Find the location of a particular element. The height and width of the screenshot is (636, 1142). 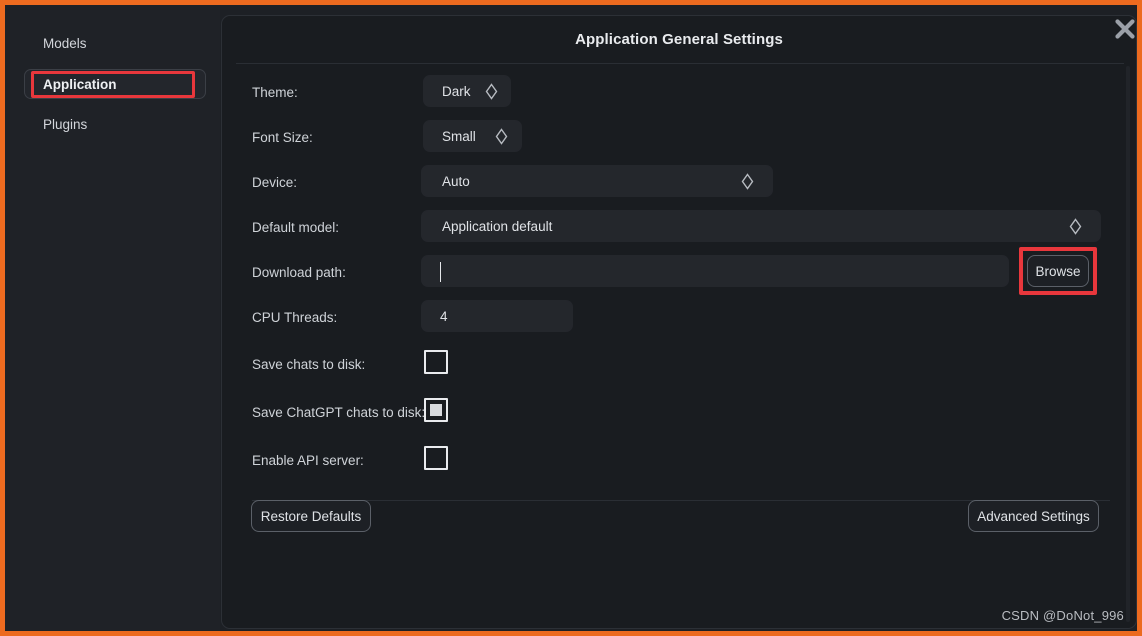

sidebar-item-label: Application is located at coordinates (80, 84).